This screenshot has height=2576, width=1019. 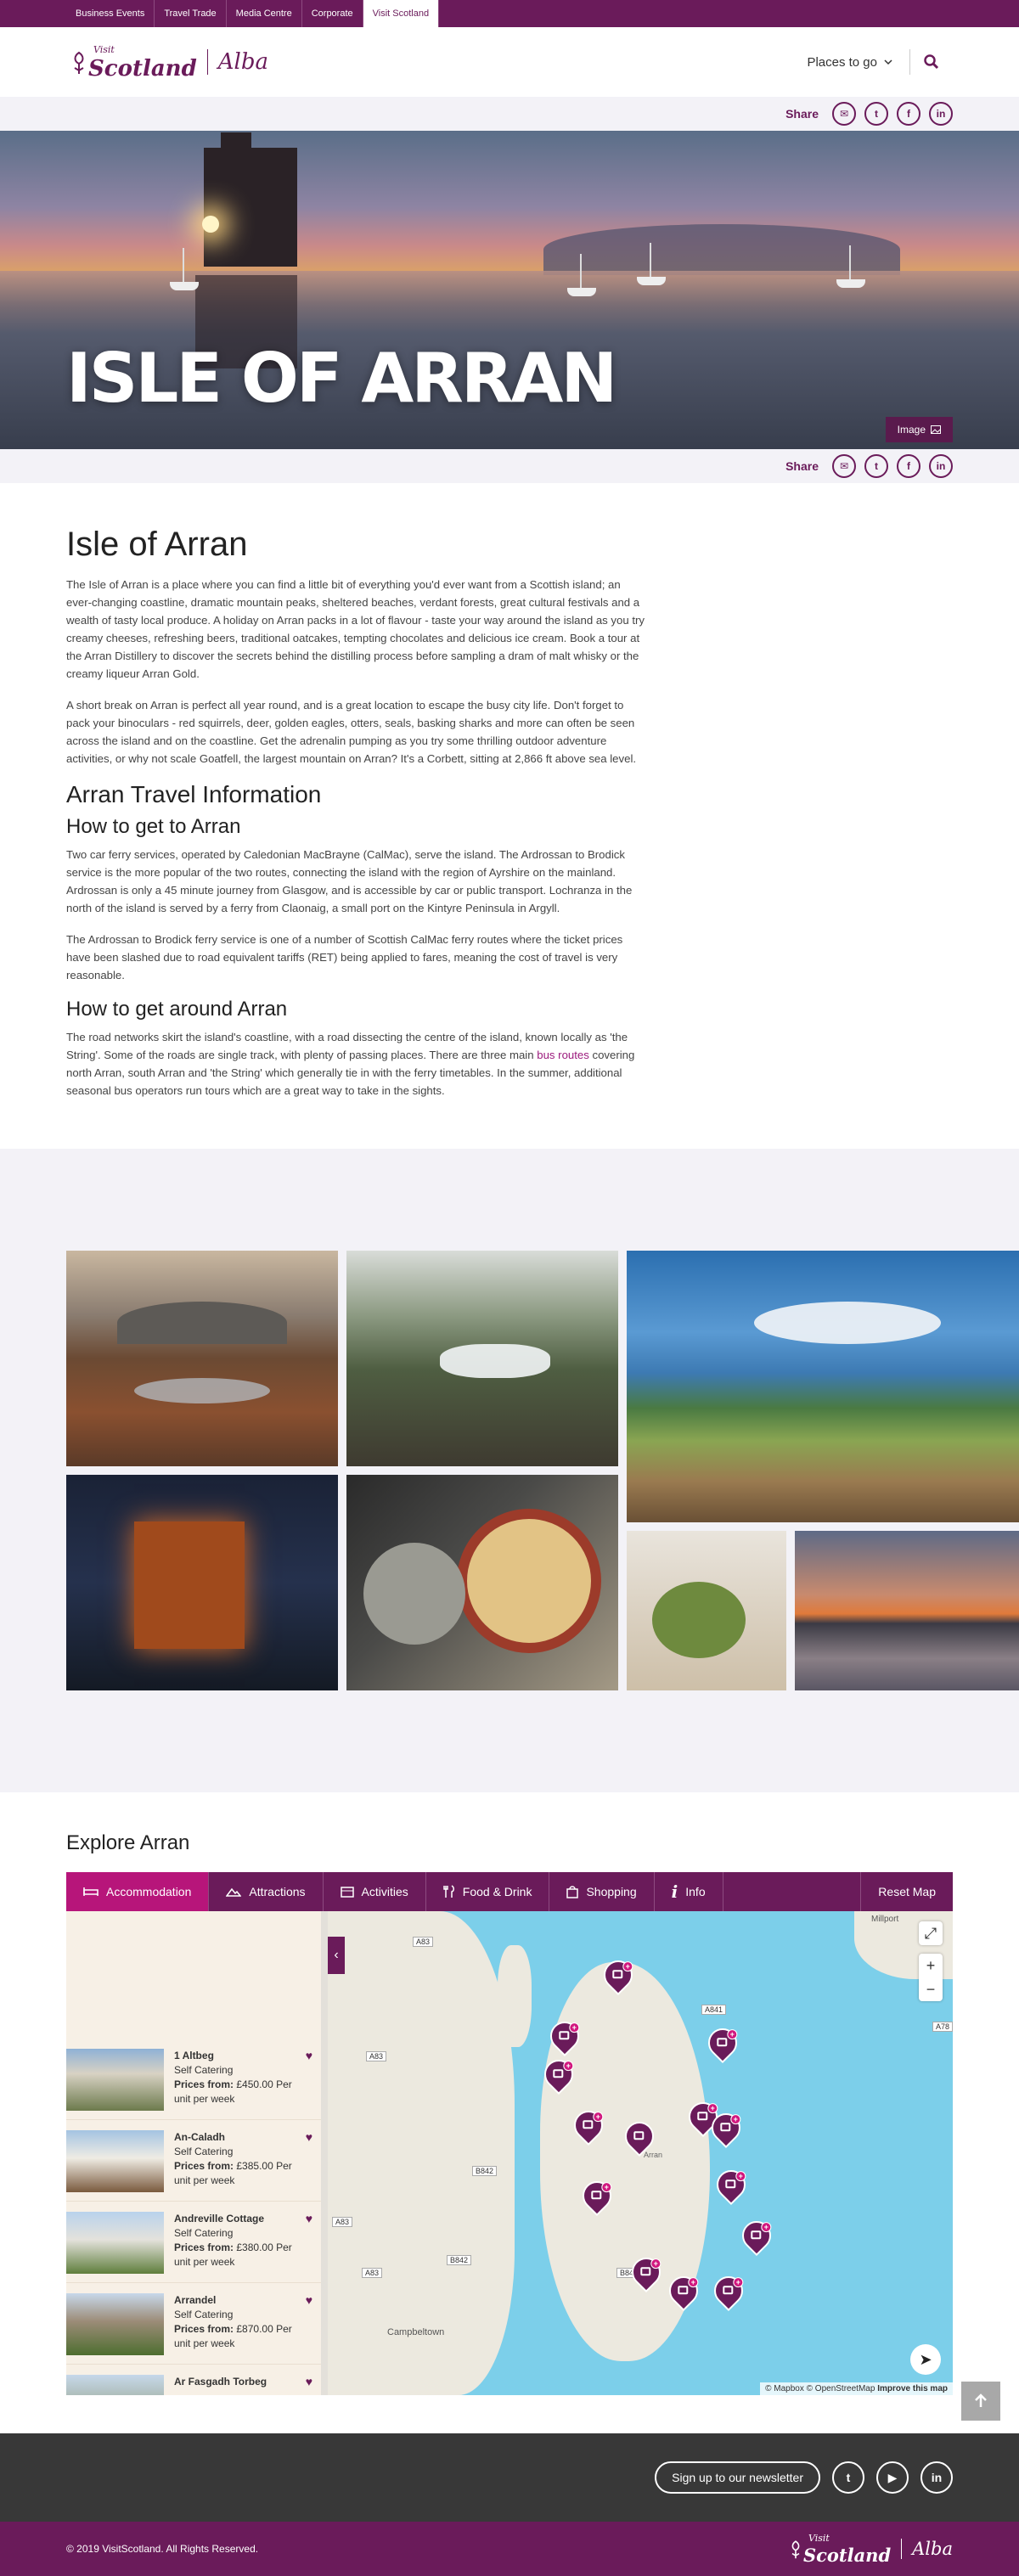 I want to click on hero-banner: ISLE OF ARRAN Image, so click(x=509, y=290).